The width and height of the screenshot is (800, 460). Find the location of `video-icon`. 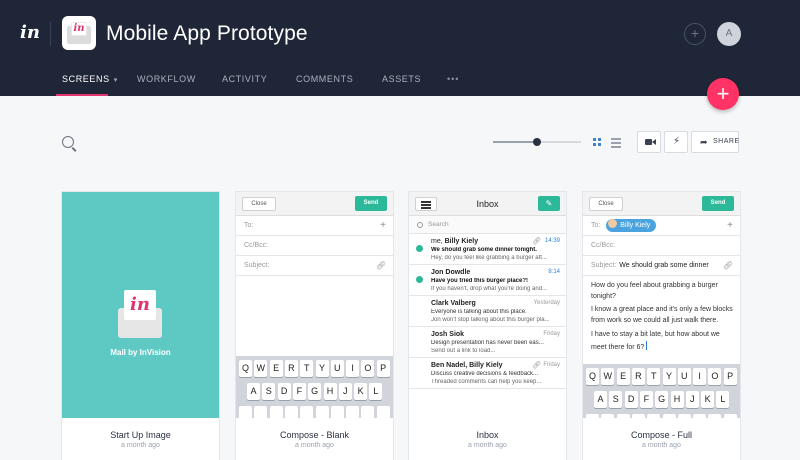

video-icon is located at coordinates (650, 142).